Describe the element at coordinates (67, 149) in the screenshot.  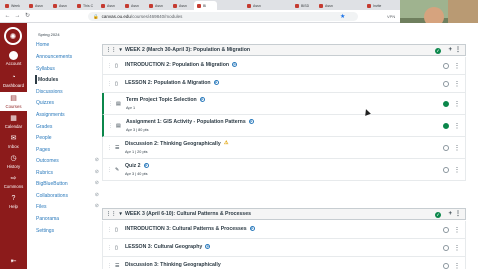
I see `course-nav-pages: Pages` at that location.